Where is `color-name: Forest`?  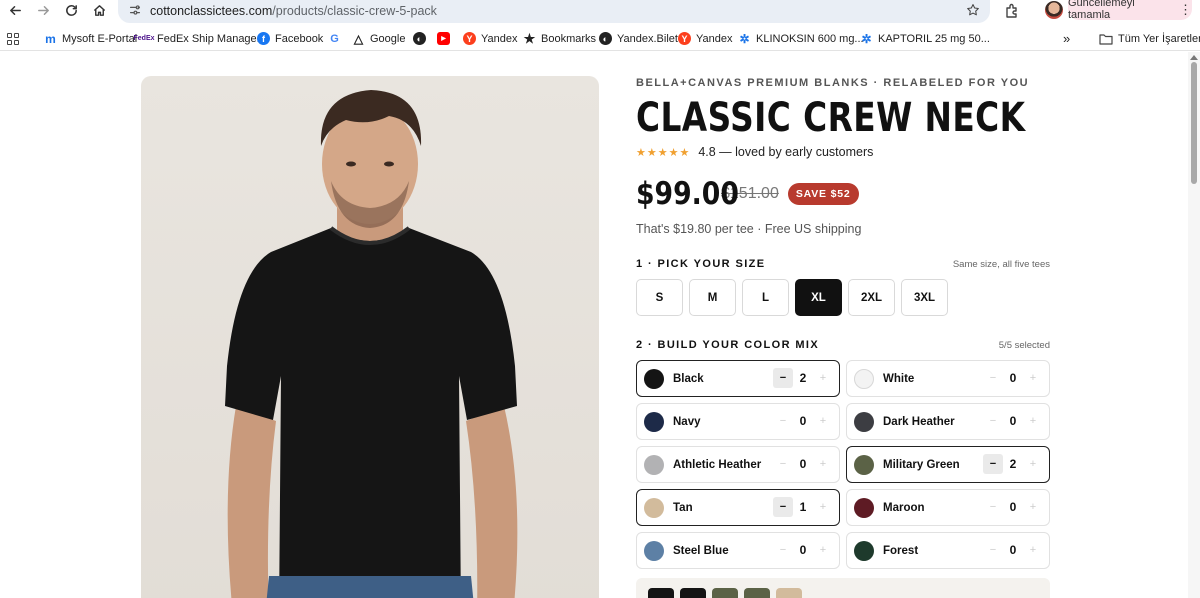 color-name: Forest is located at coordinates (901, 551).